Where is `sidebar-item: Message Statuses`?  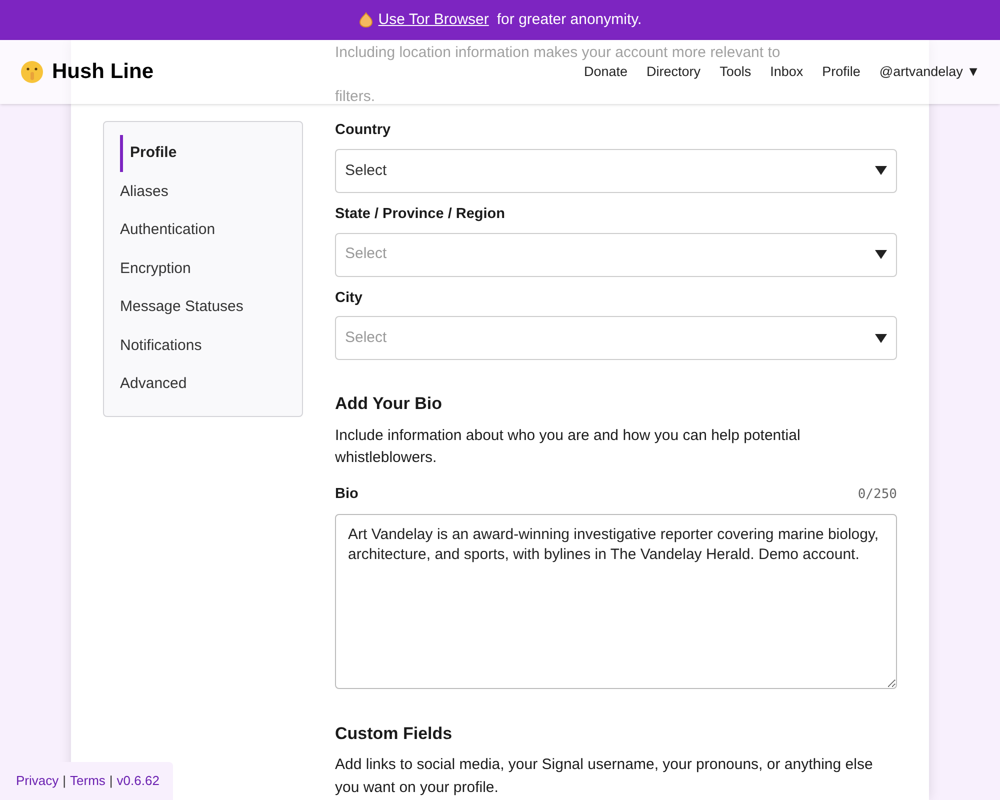
sidebar-item: Message Statuses is located at coordinates (203, 307).